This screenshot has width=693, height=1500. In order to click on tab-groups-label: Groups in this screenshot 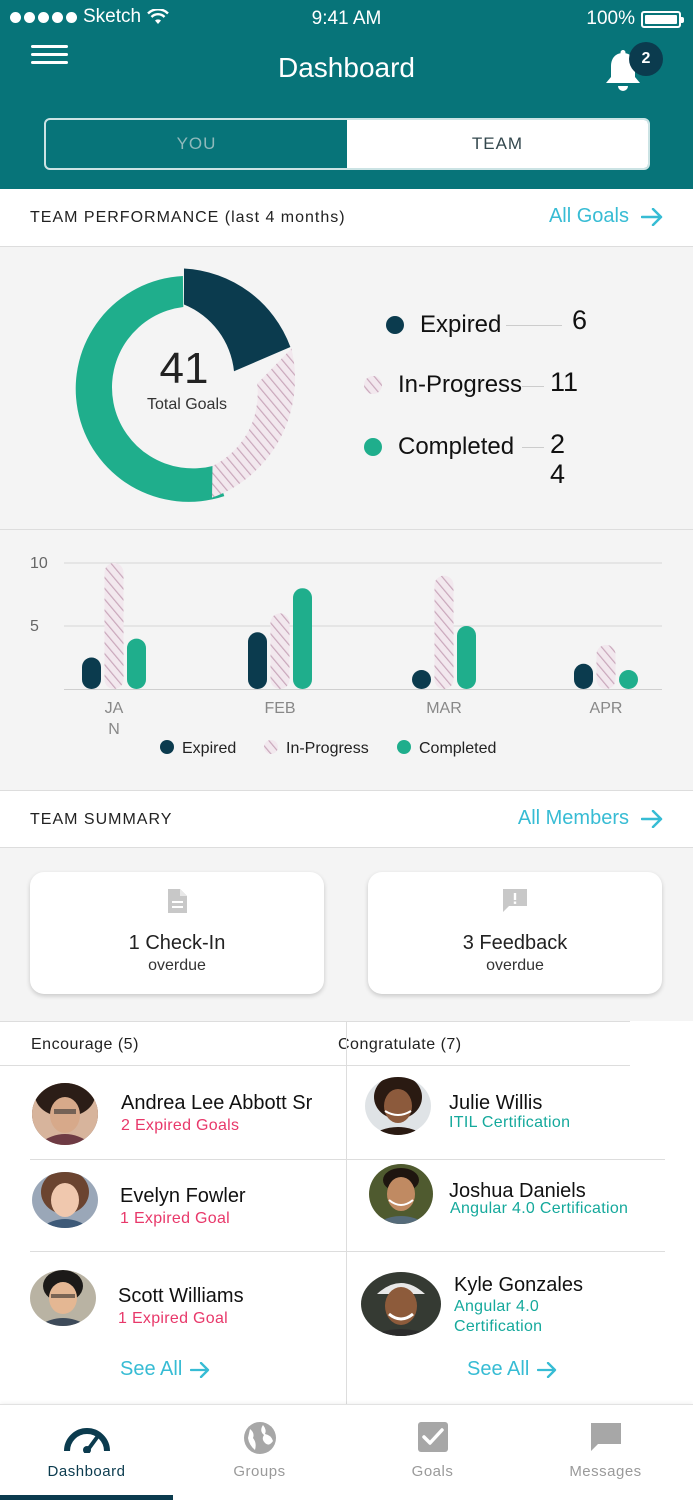, I will do `click(259, 1471)`.